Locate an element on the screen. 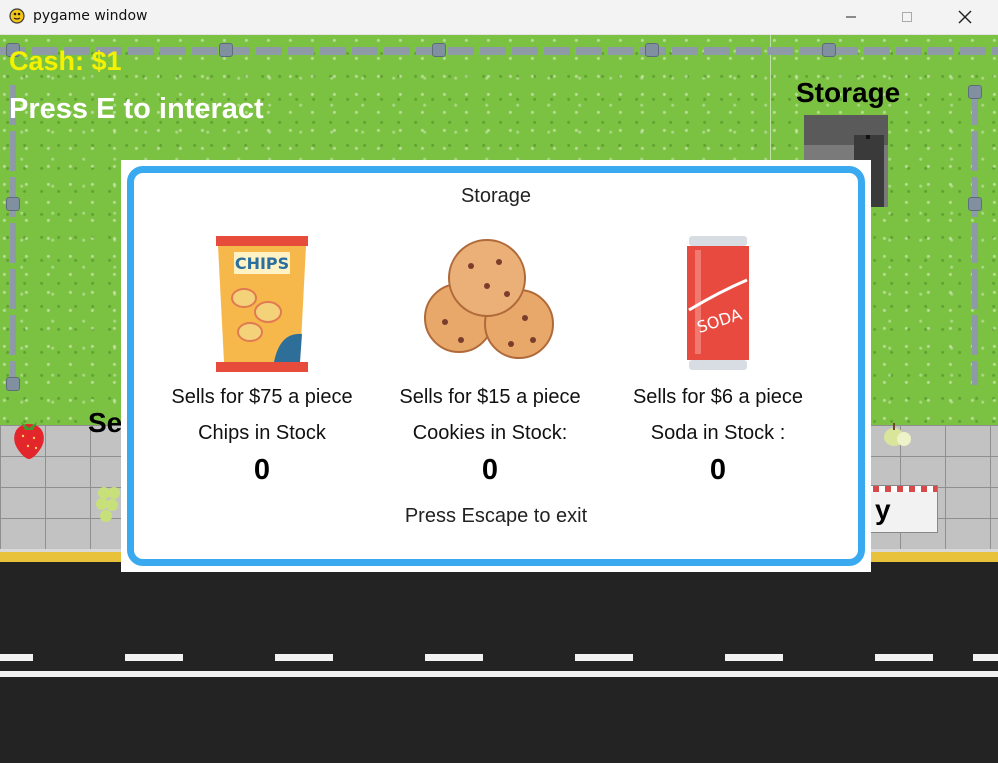 Image resolution: width=998 pixels, height=763 pixels. soda-can-icon: SODA is located at coordinates (718, 303).